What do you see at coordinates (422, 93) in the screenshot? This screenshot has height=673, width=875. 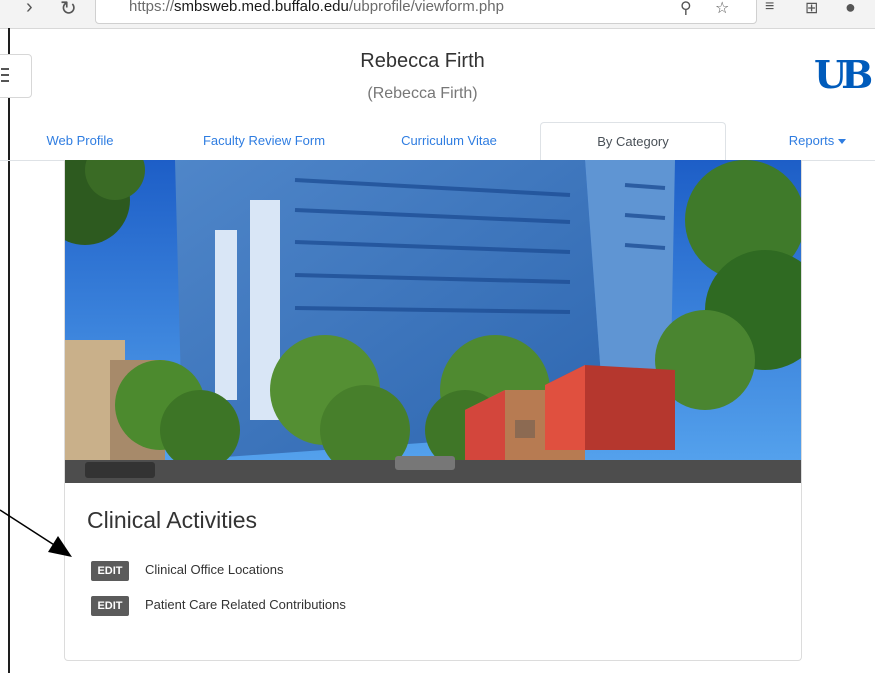 I see `profile-subname: (Rebecca Firth)` at bounding box center [422, 93].